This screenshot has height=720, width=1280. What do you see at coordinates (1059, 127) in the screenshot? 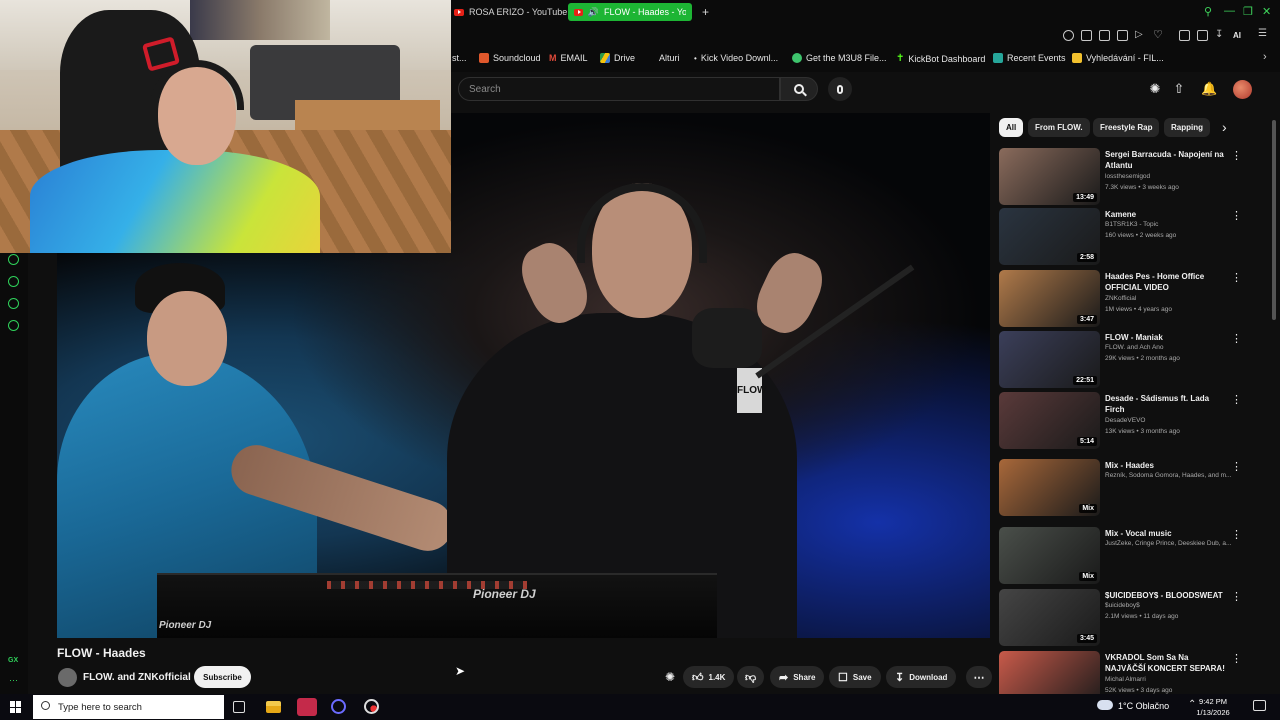
I see `chip-from-flow: From FLOW.` at bounding box center [1059, 127].